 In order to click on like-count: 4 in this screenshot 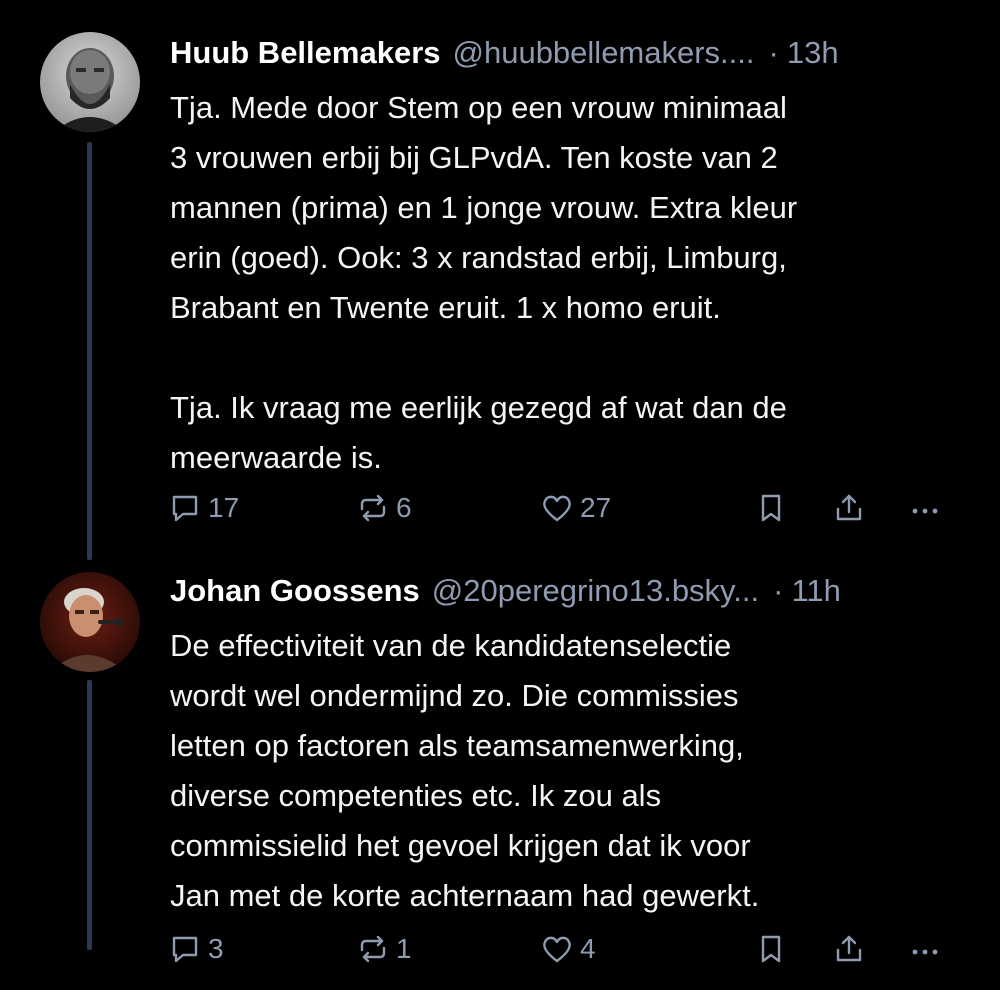, I will do `click(588, 948)`.